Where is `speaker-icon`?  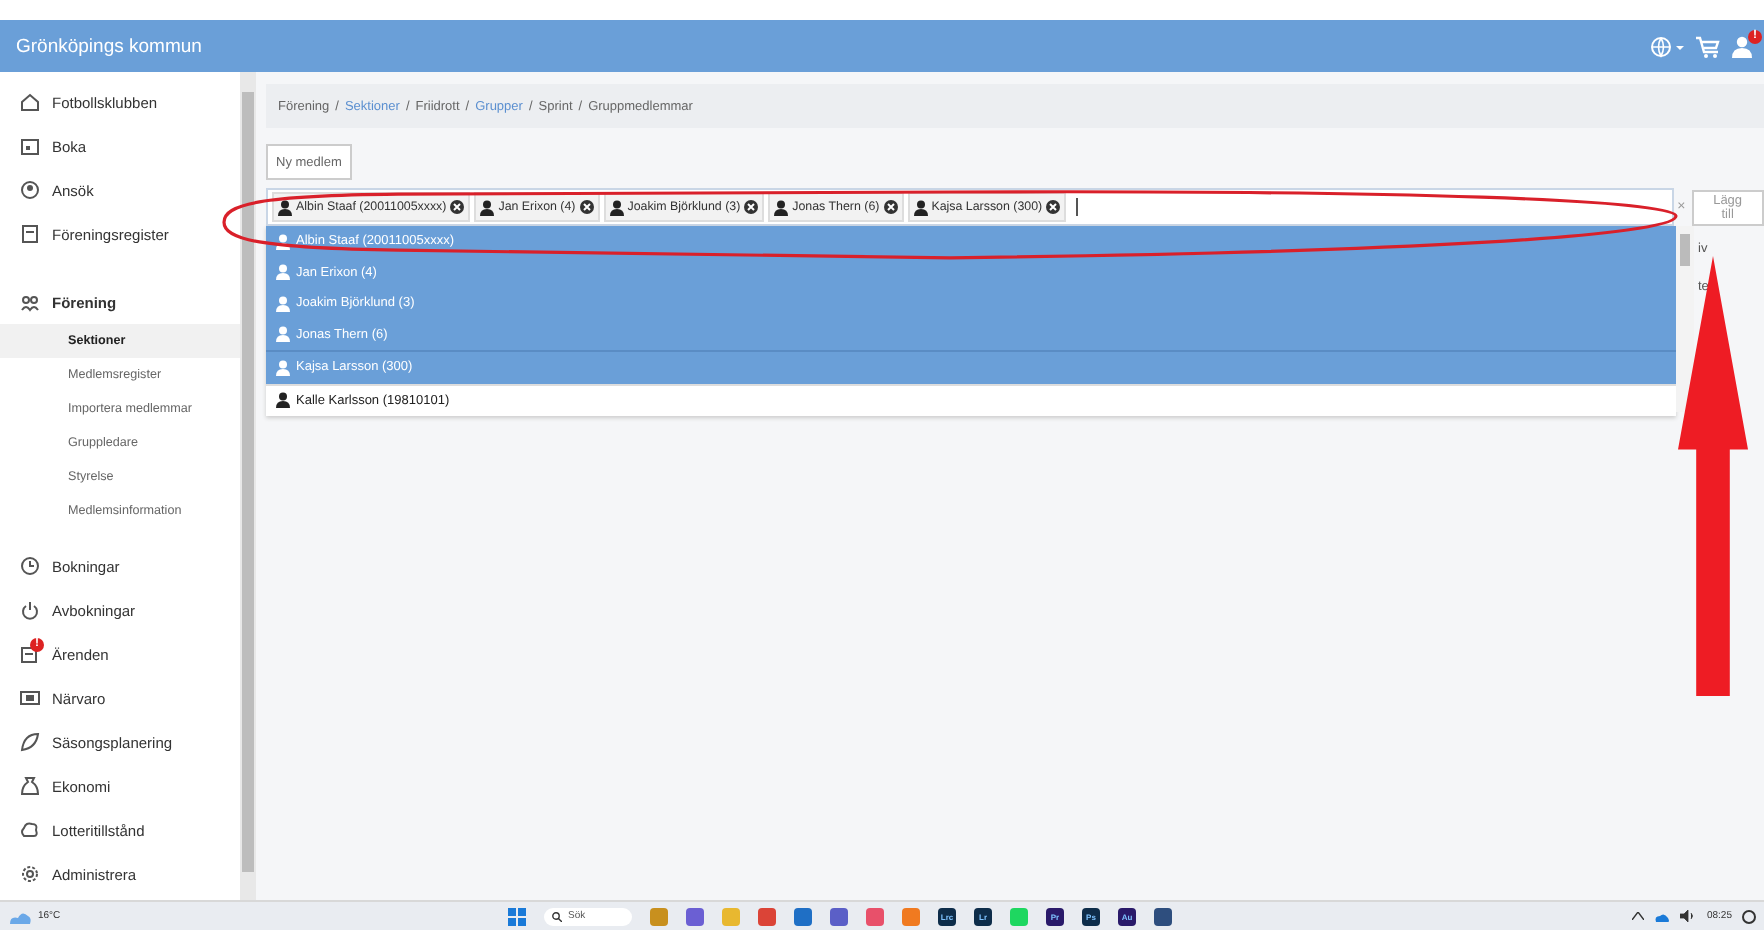
speaker-icon is located at coordinates (1688, 916).